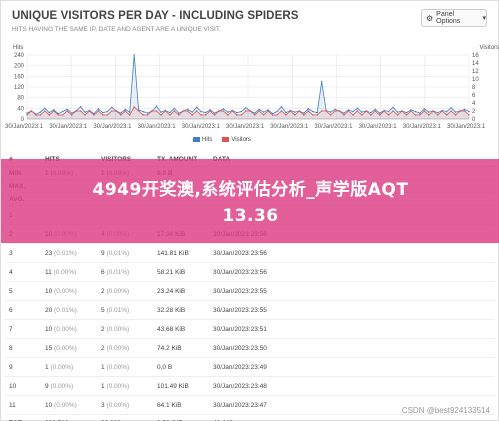  Describe the element at coordinates (454, 18) in the screenshot. I see `panel-options-button: ⚙ Panel Options ▾` at that location.